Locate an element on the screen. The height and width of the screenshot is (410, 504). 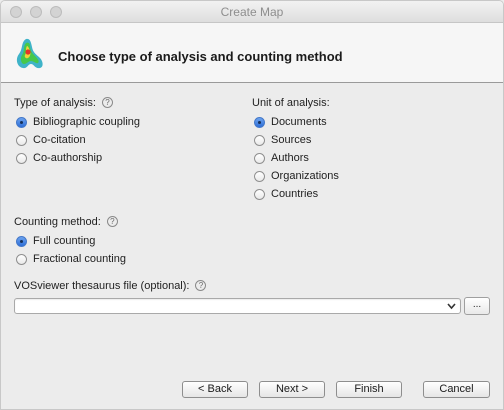
window-title: Create Map is located at coordinates (252, 12).